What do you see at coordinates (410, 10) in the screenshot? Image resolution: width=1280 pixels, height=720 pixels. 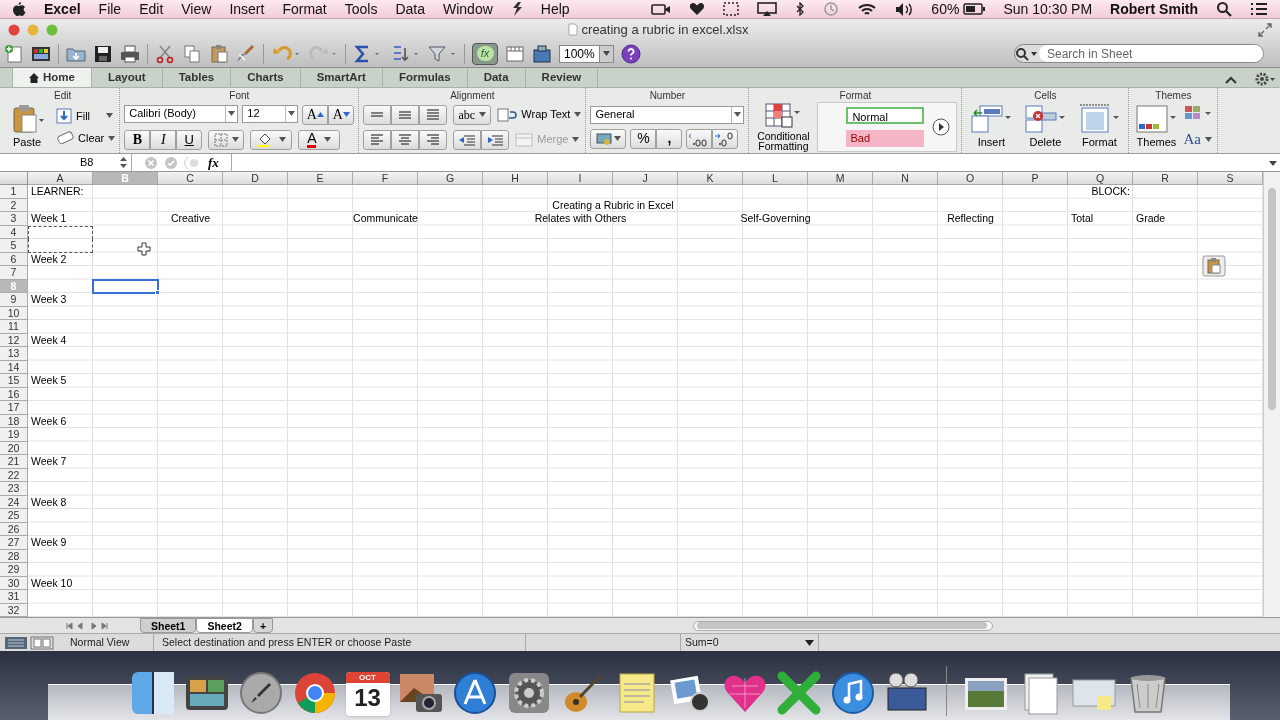 I see `menu-item: Data` at bounding box center [410, 10].